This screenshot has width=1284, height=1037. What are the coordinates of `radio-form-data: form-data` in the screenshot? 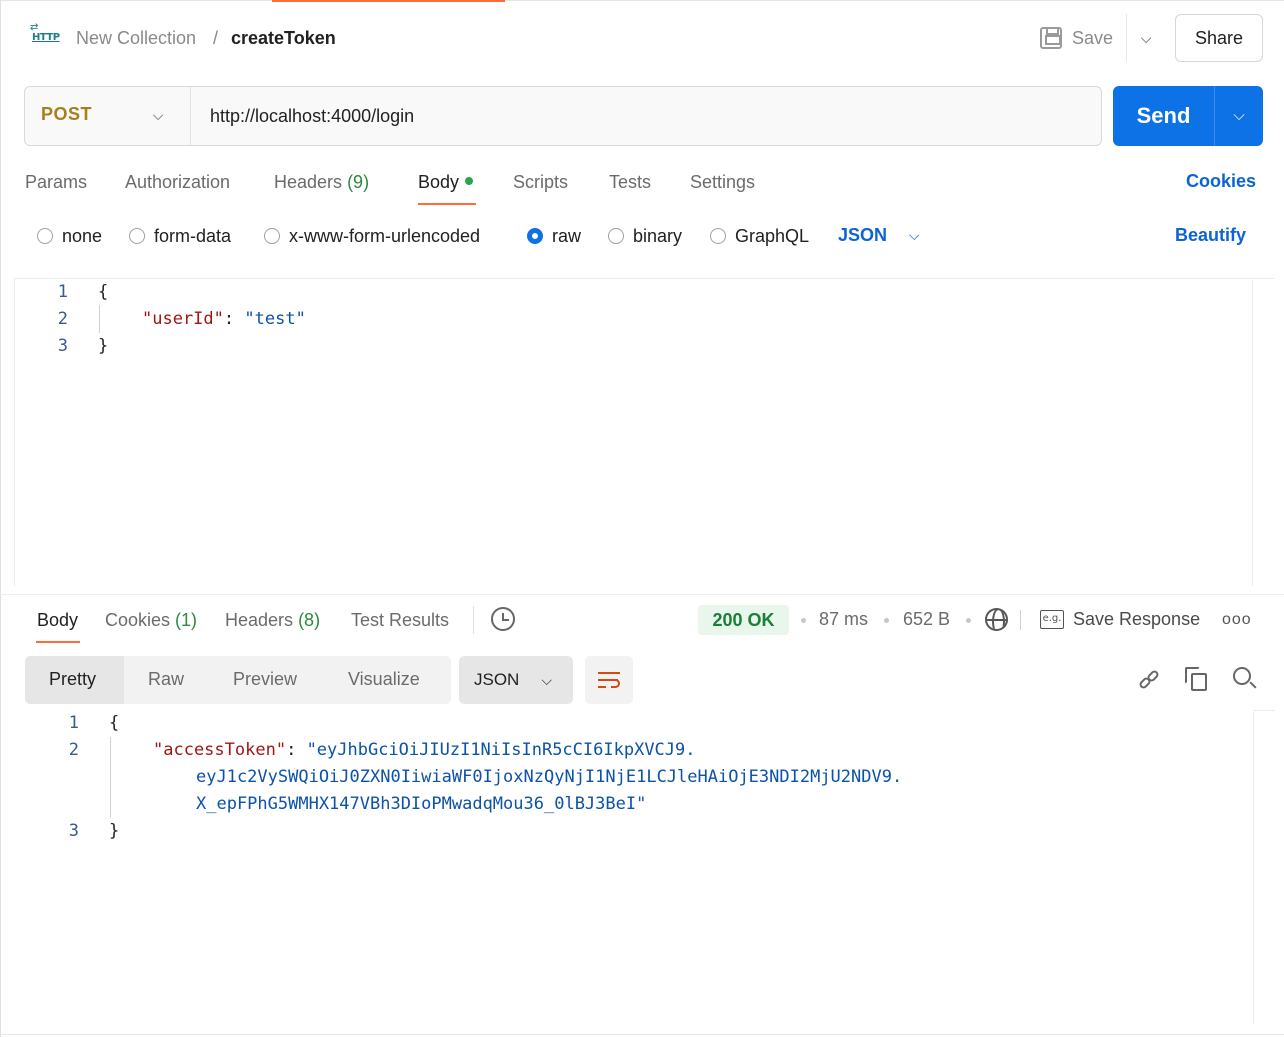 It's located at (180, 236).